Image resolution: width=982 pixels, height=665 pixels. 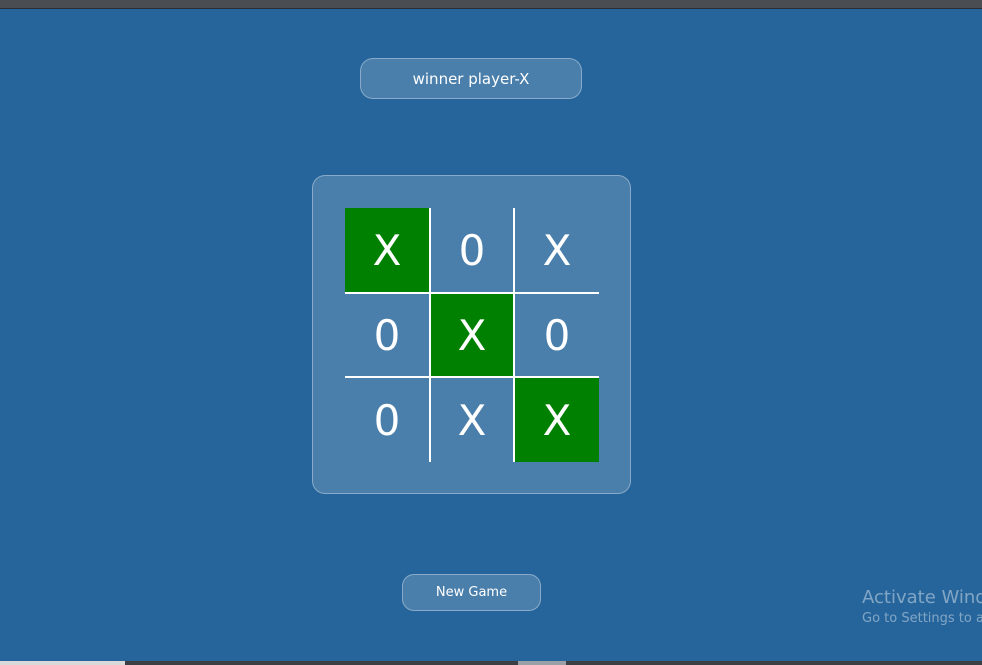 What do you see at coordinates (922, 618) in the screenshot?
I see `watermark-subtitle: Go to Settings to activate Windows.` at bounding box center [922, 618].